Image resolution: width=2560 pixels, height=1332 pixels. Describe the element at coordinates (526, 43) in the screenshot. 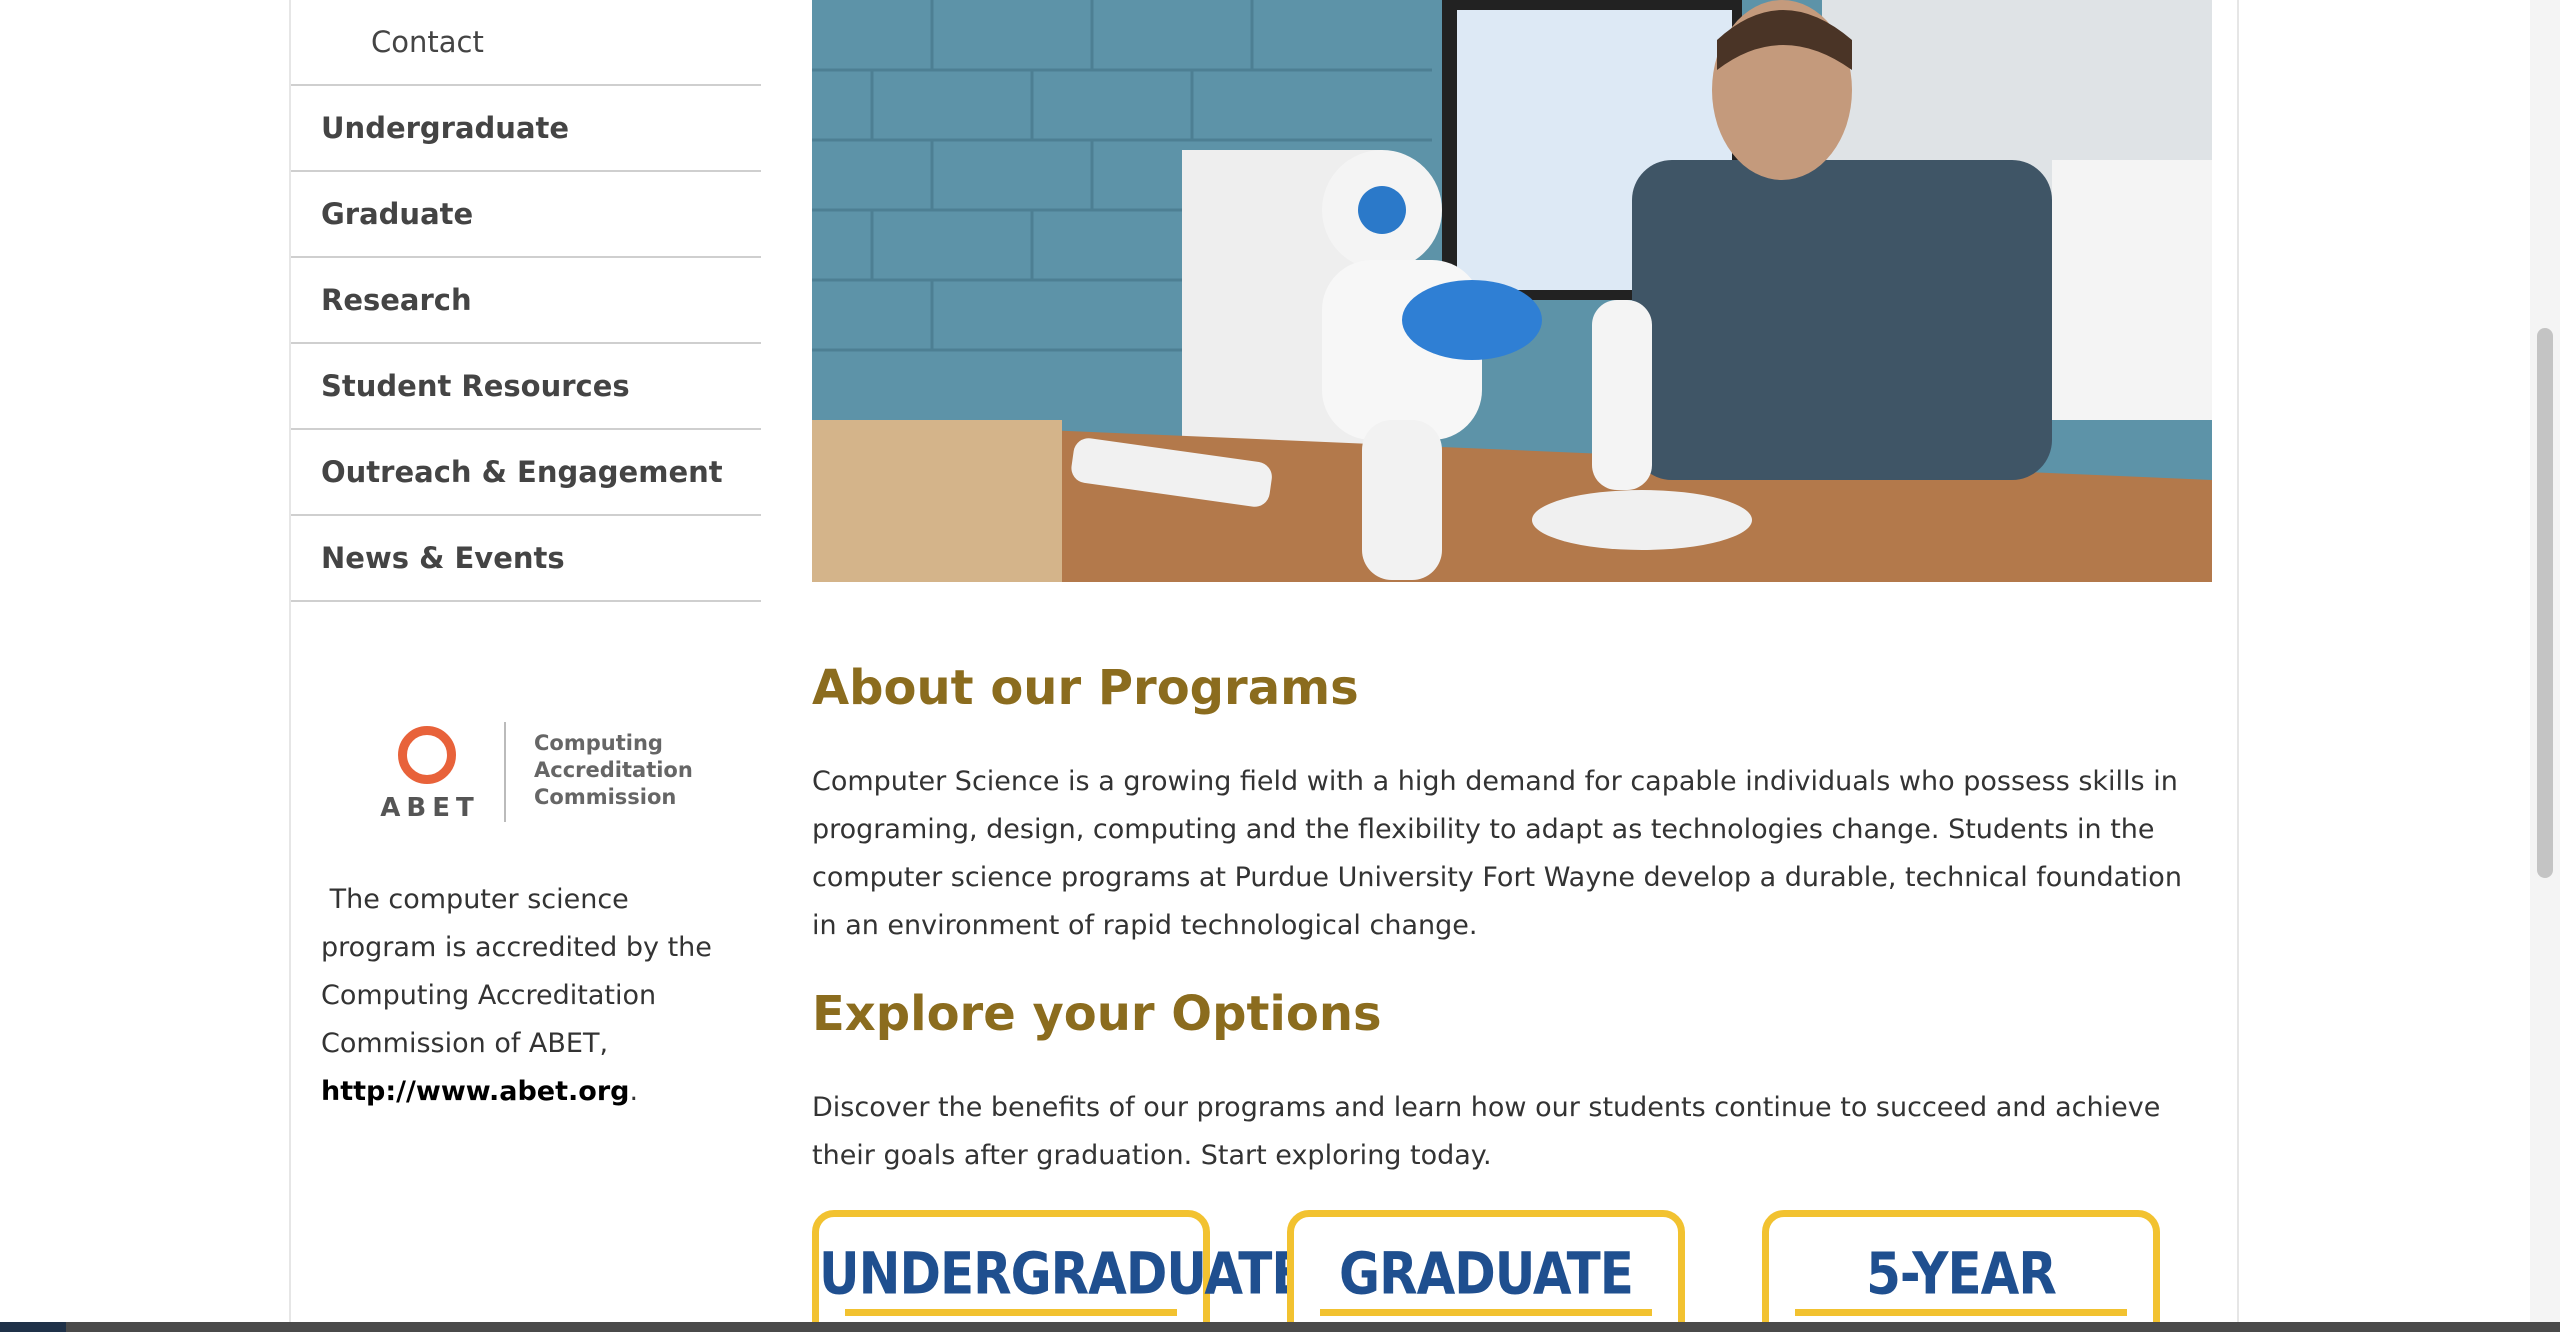

I see `sidebar-item-contact: Contact` at that location.